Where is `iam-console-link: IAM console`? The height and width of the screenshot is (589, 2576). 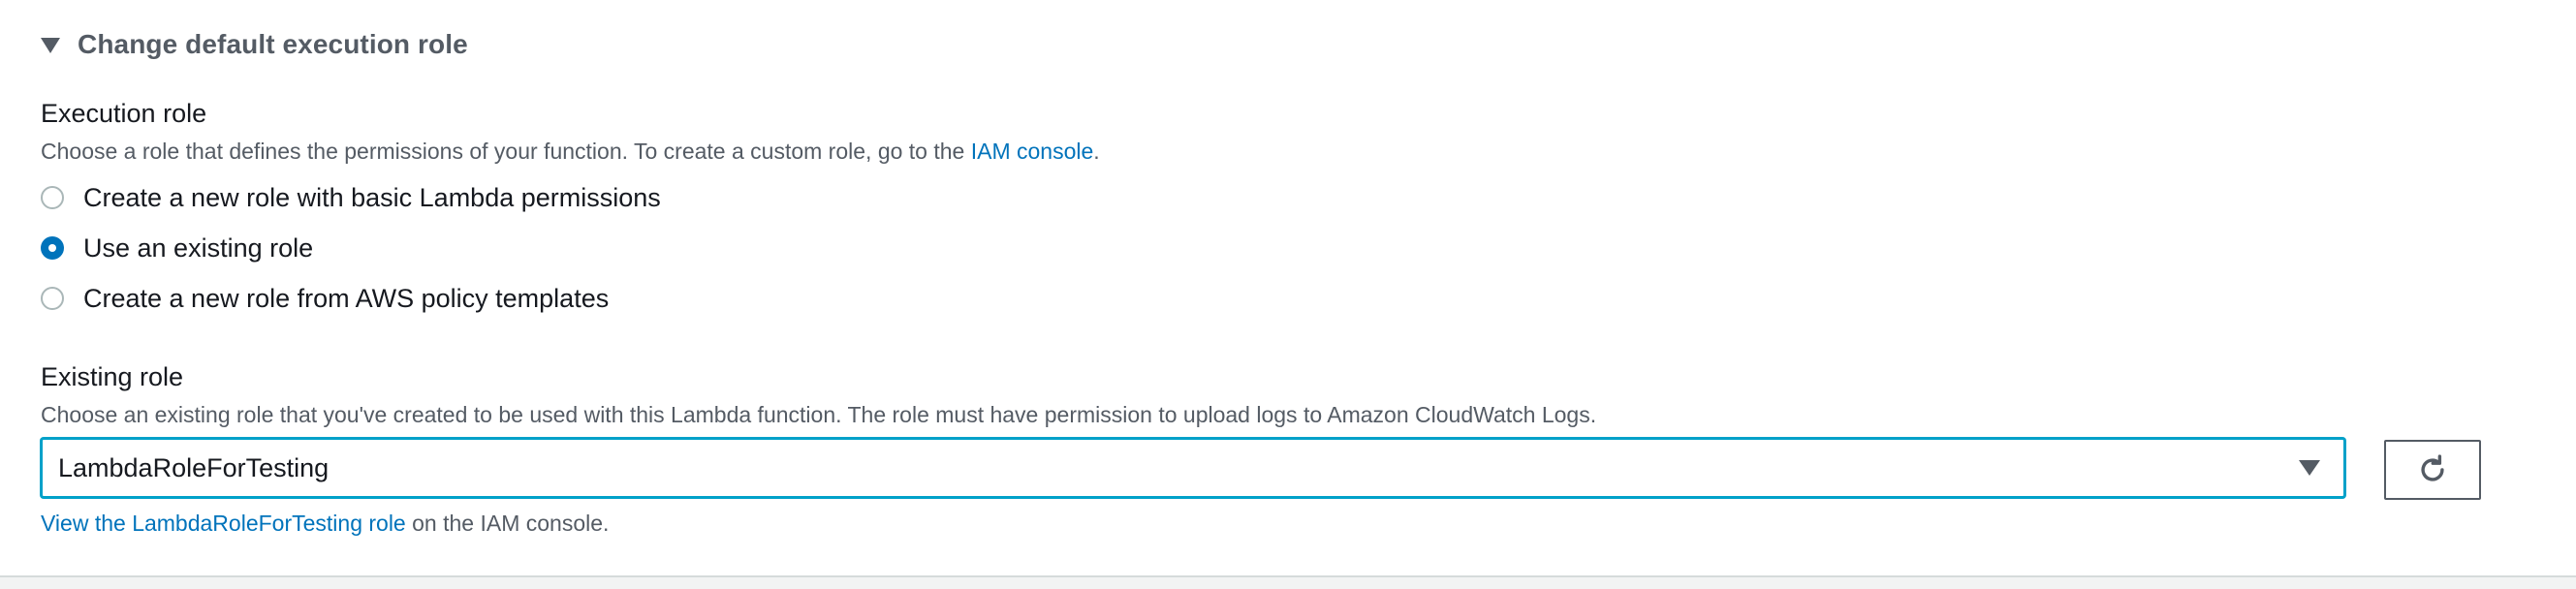 iam-console-link: IAM console is located at coordinates (1032, 151).